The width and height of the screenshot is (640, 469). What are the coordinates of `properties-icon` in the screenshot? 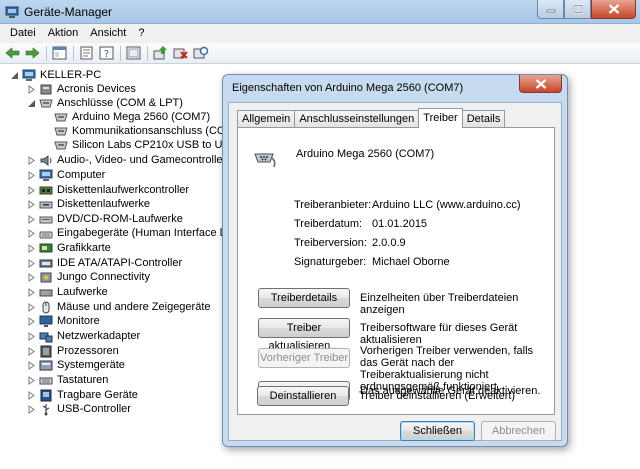 It's located at (86, 53).